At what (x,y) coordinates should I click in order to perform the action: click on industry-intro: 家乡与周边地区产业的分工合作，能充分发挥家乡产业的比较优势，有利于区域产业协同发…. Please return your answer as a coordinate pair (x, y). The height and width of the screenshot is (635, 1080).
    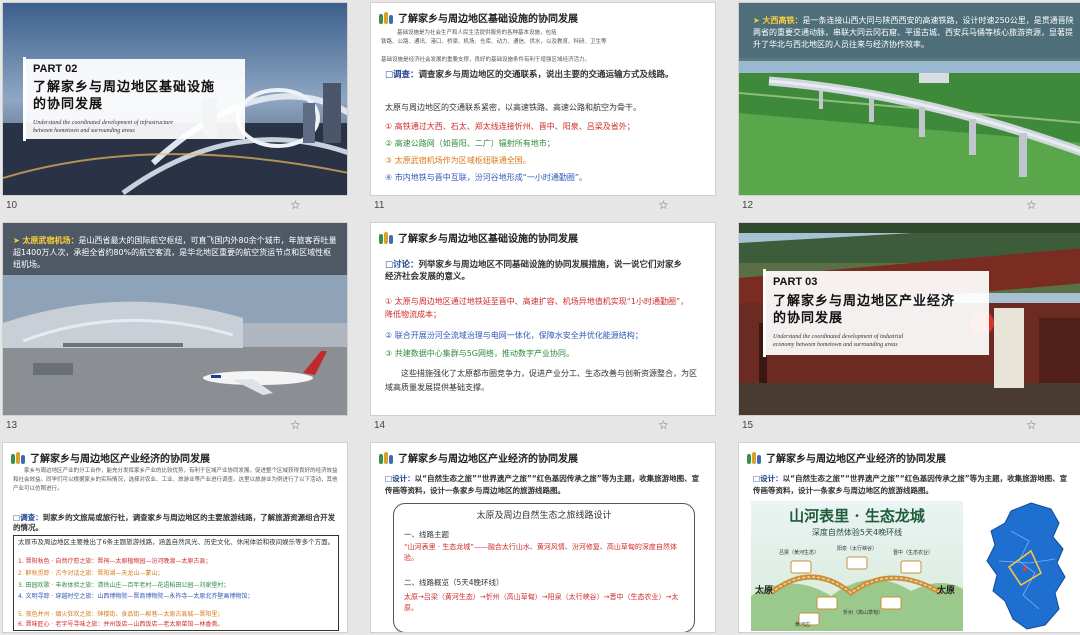
    Looking at the image, I should click on (175, 480).